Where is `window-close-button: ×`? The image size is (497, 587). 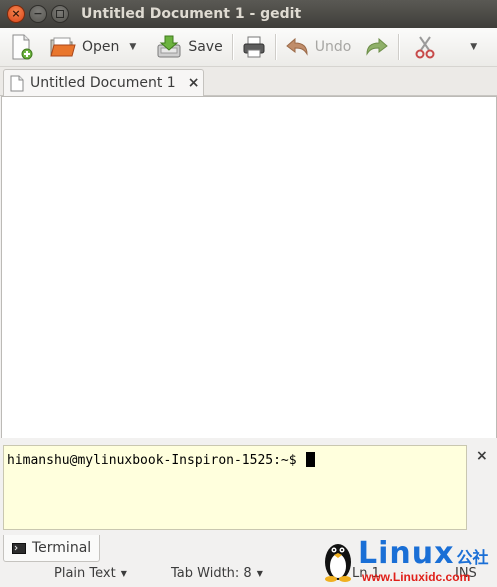
window-close-button: × is located at coordinates (16, 14).